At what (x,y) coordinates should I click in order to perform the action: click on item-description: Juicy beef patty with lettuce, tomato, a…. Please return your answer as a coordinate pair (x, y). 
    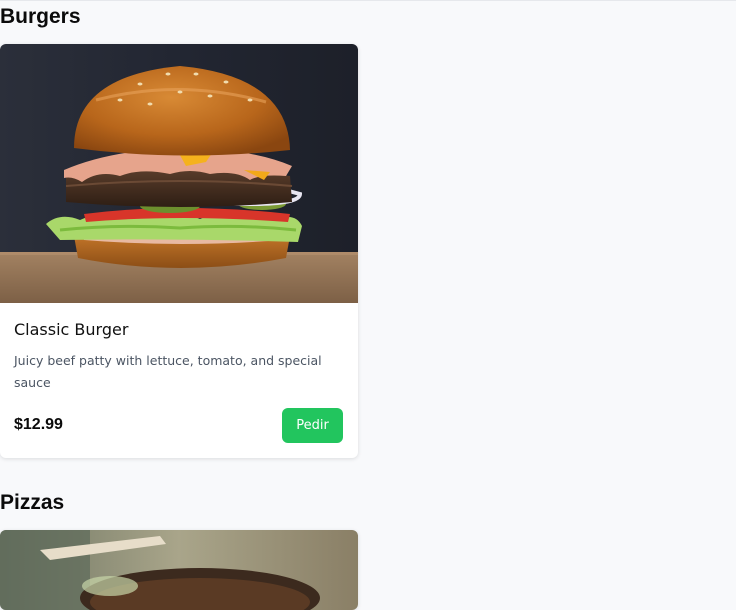
    Looking at the image, I should click on (168, 371).